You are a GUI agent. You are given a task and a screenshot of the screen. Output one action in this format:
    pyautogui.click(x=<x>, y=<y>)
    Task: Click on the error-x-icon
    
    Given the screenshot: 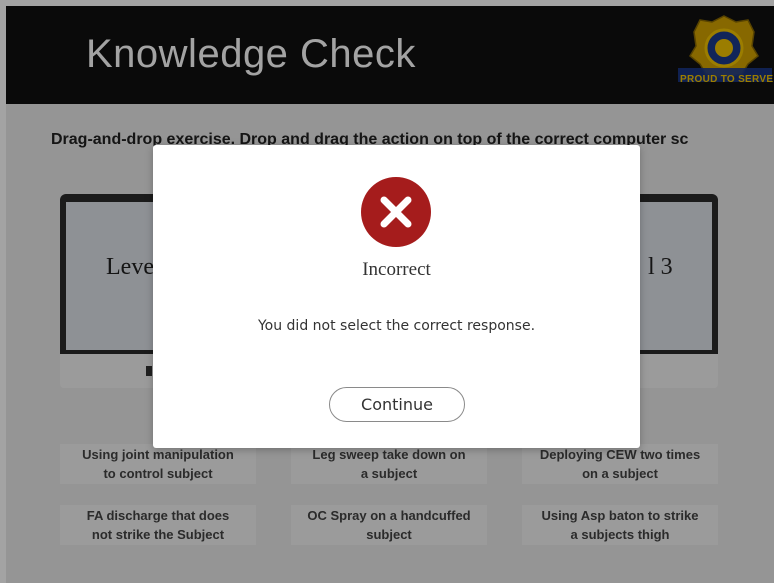 What is the action you would take?
    pyautogui.click(x=396, y=212)
    